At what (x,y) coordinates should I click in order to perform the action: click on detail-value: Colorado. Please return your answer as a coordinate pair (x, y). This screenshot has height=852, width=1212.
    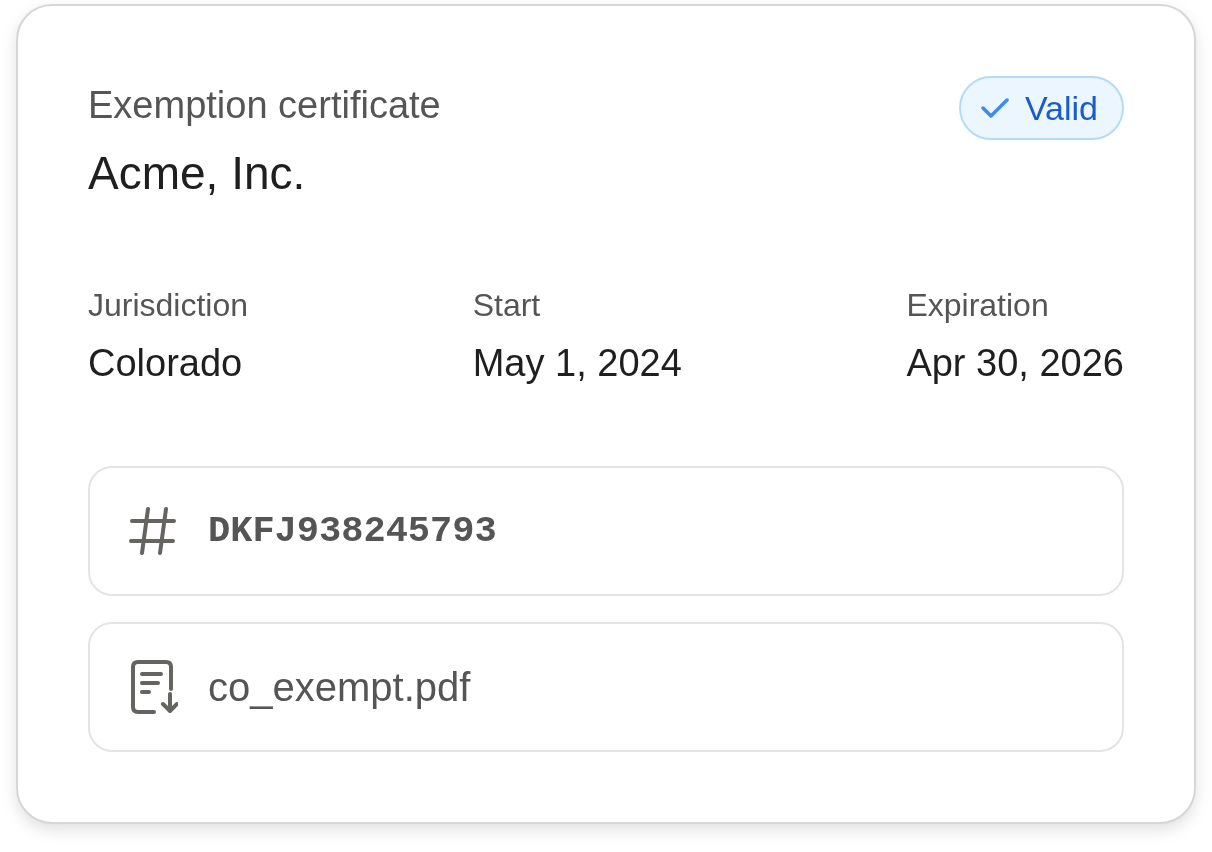
    Looking at the image, I should click on (166, 363).